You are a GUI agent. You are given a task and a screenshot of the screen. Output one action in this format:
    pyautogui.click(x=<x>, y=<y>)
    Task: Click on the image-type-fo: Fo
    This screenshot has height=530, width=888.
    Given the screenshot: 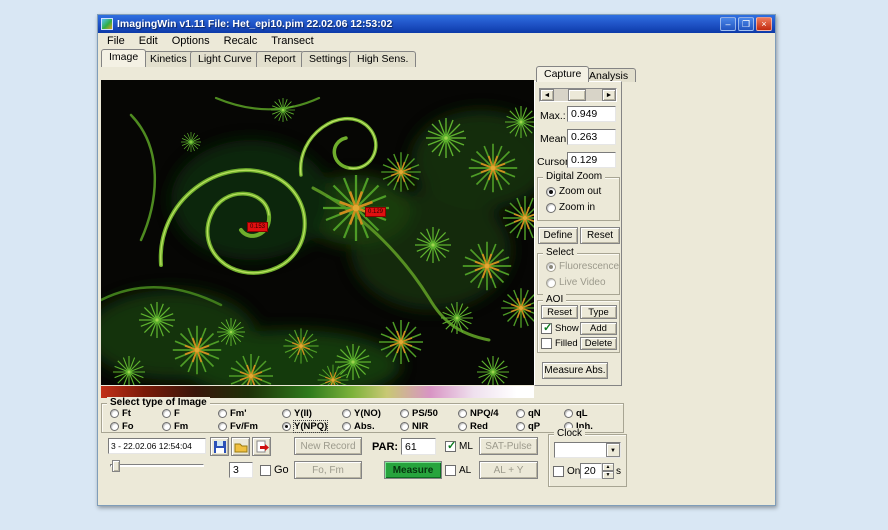 What is the action you would take?
    pyautogui.click(x=136, y=426)
    